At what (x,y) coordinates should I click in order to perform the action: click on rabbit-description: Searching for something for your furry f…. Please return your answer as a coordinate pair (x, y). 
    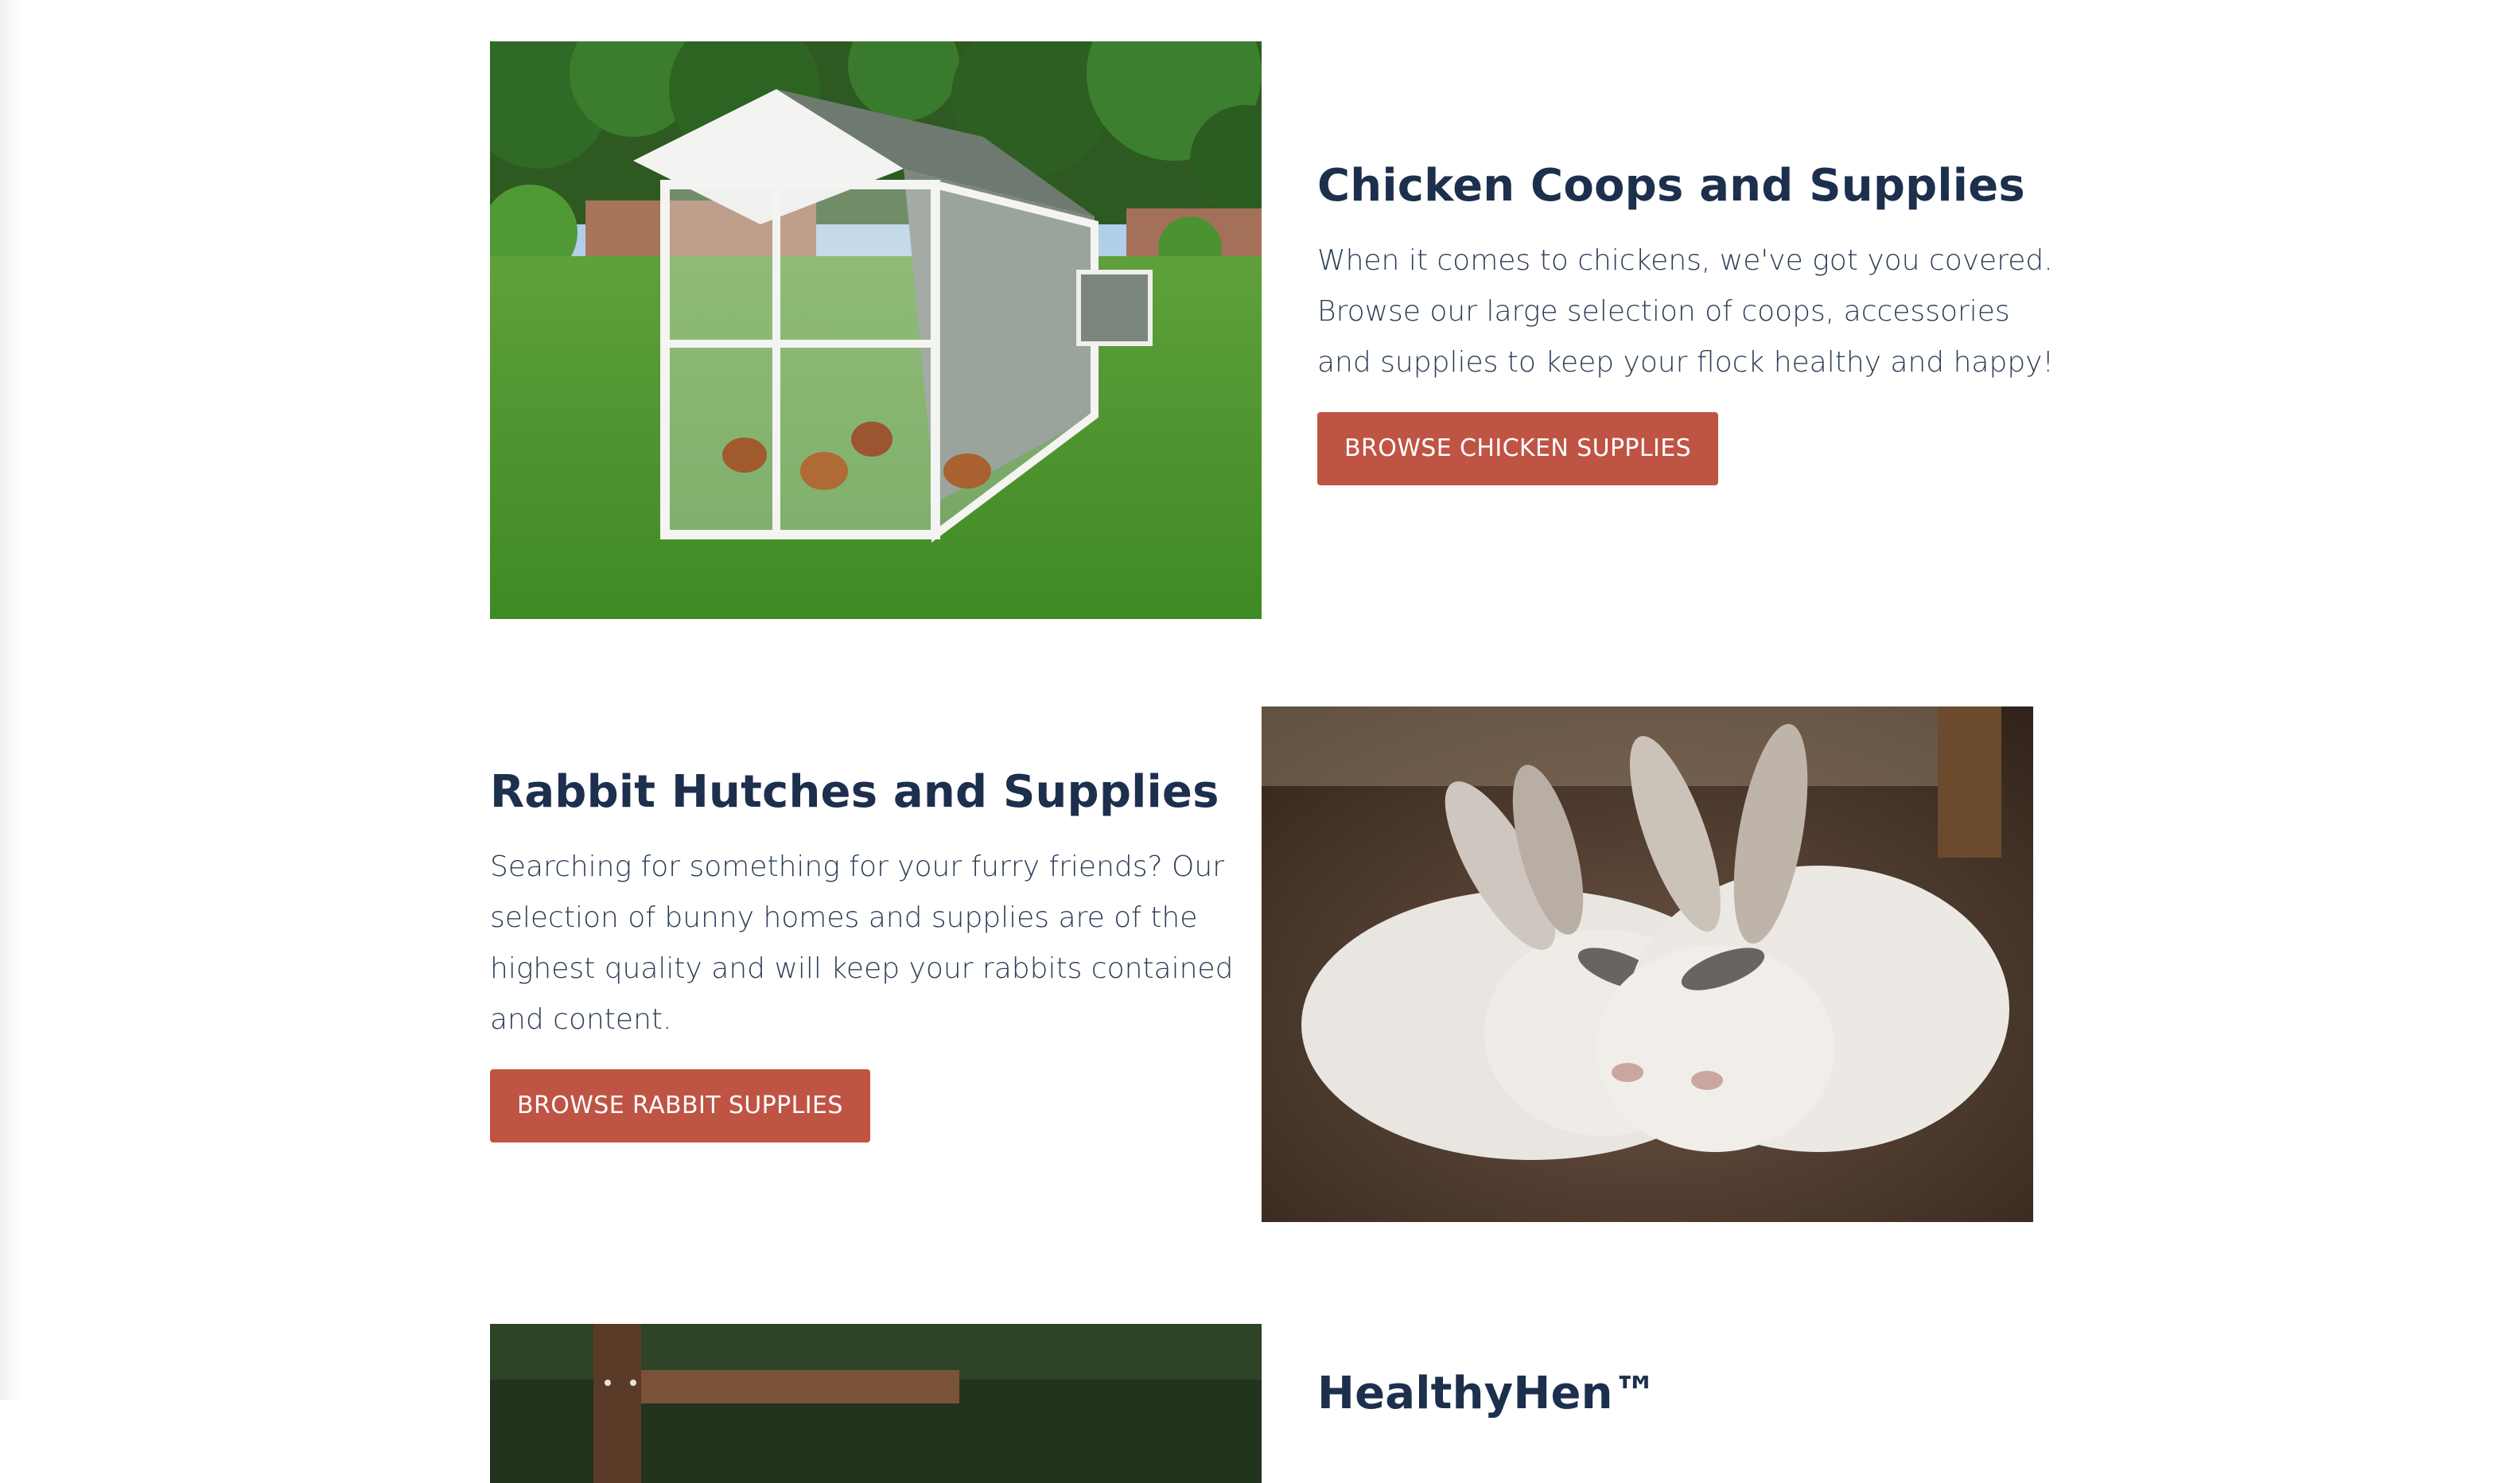
    Looking at the image, I should click on (862, 943).